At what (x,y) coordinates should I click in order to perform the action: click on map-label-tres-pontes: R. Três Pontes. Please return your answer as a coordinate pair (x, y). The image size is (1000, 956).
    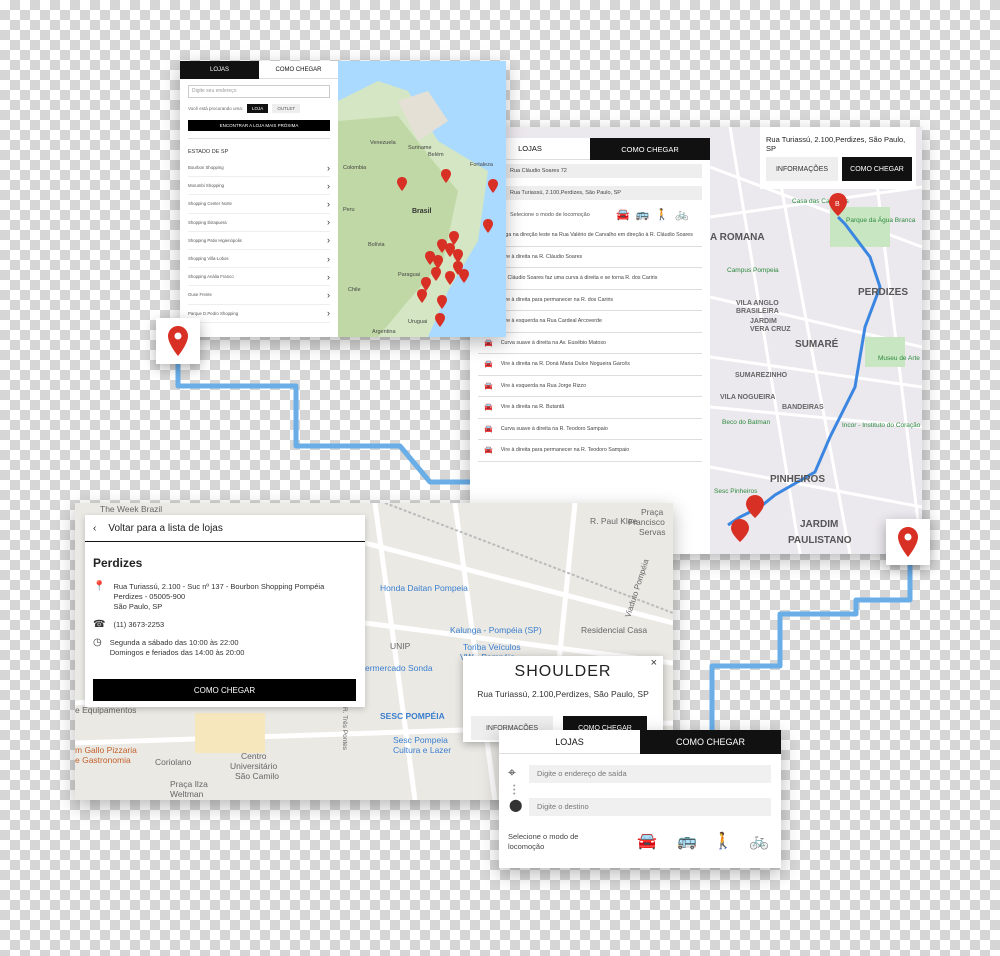
    Looking at the image, I should click on (344, 729).